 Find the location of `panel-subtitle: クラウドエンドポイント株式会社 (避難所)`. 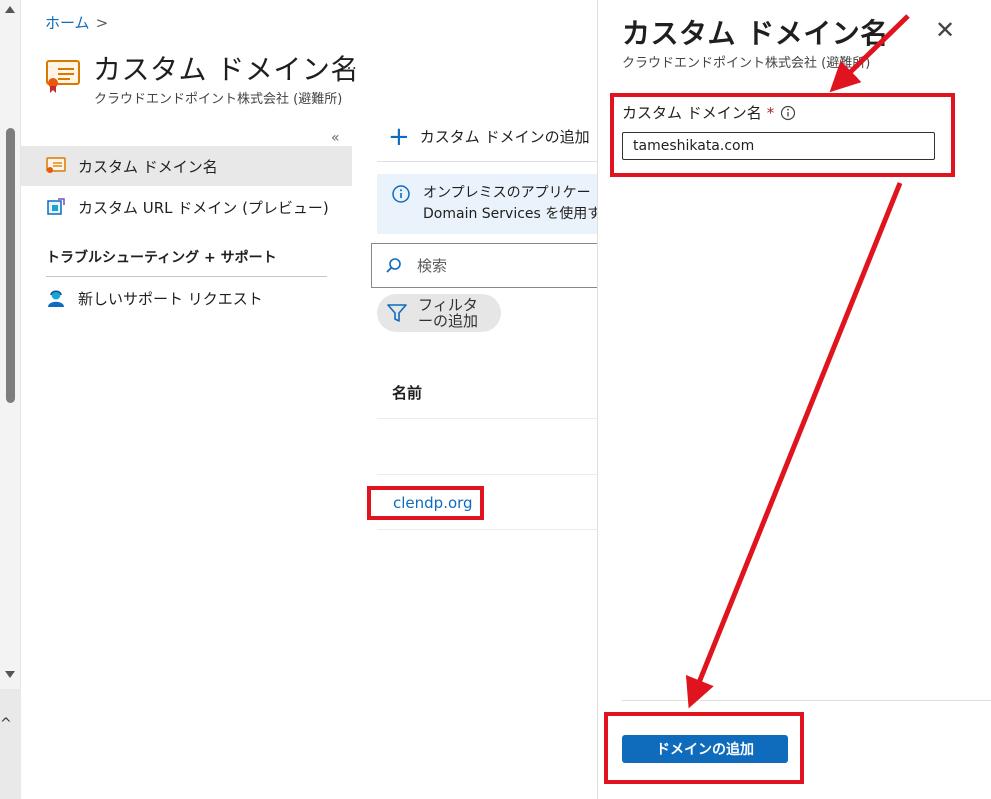

panel-subtitle: クラウドエンドポイント株式会社 (避難所) is located at coordinates (746, 63).